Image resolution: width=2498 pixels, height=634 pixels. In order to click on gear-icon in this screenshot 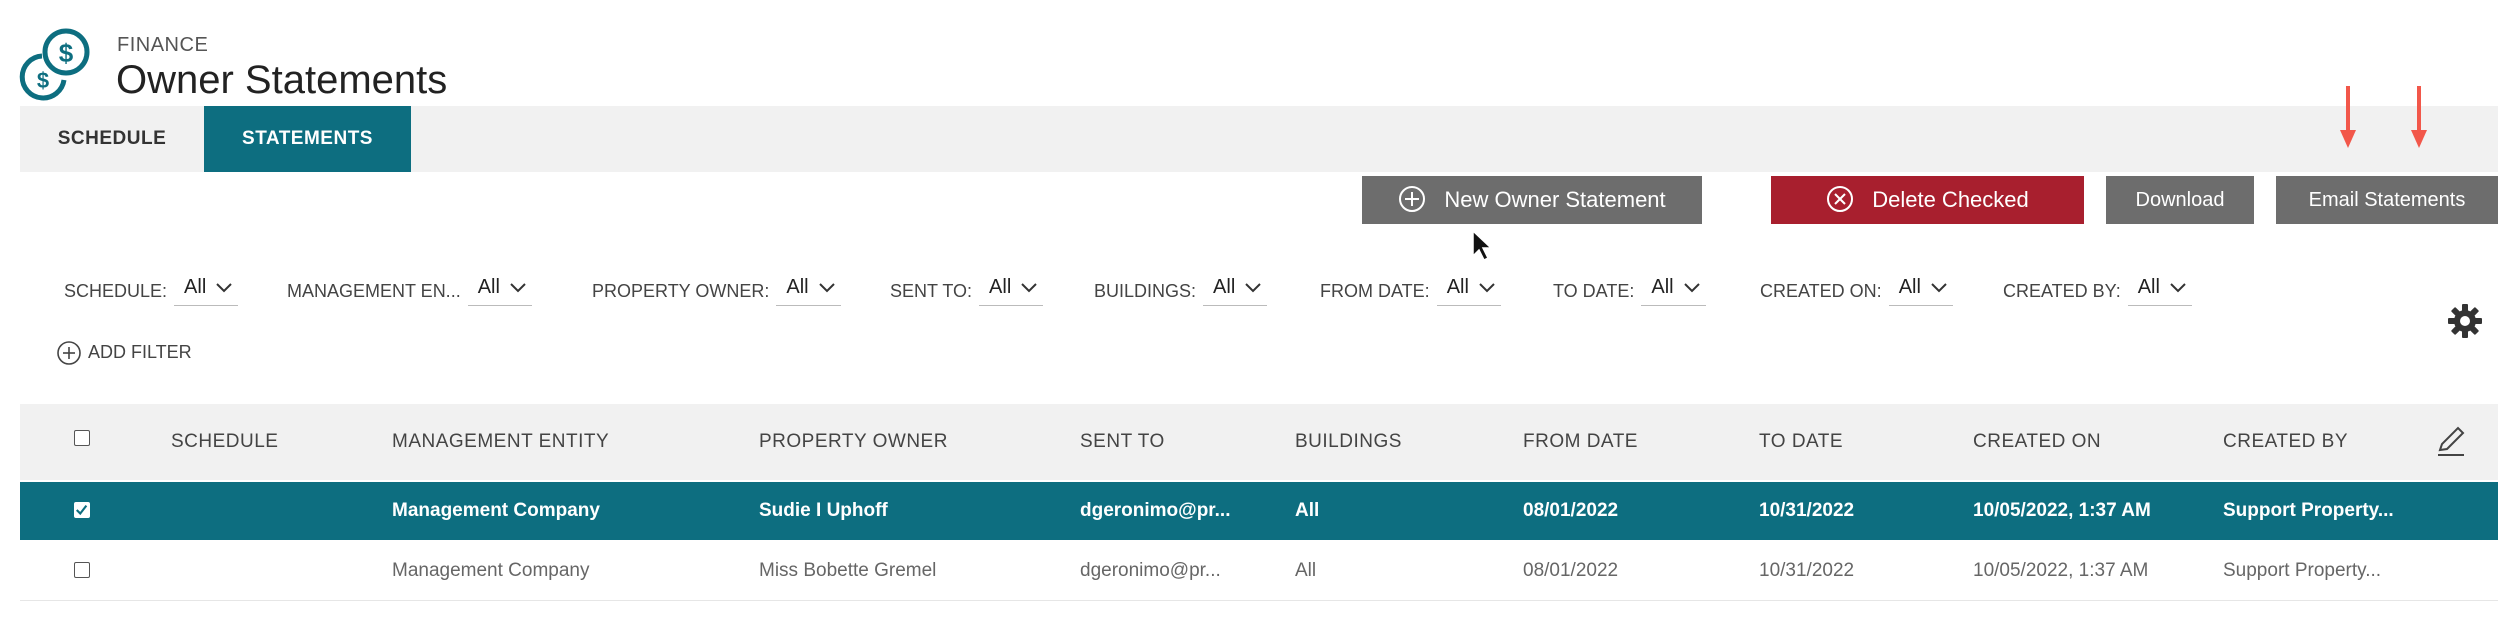, I will do `click(2465, 321)`.